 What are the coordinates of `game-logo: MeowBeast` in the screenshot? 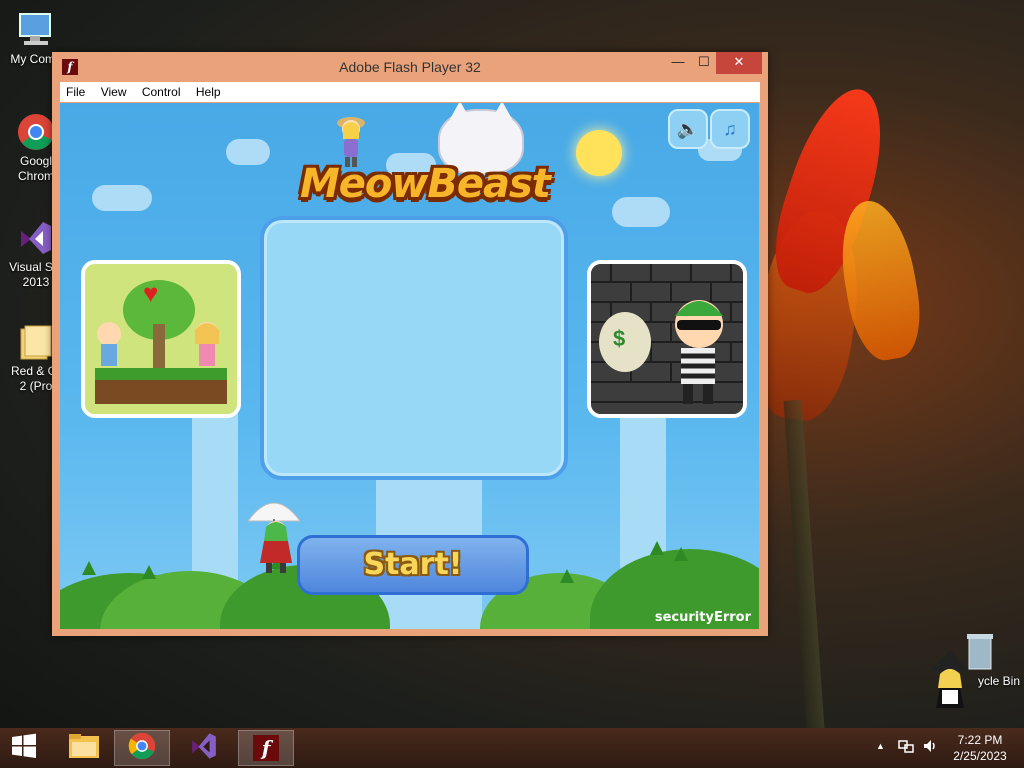 It's located at (425, 184).